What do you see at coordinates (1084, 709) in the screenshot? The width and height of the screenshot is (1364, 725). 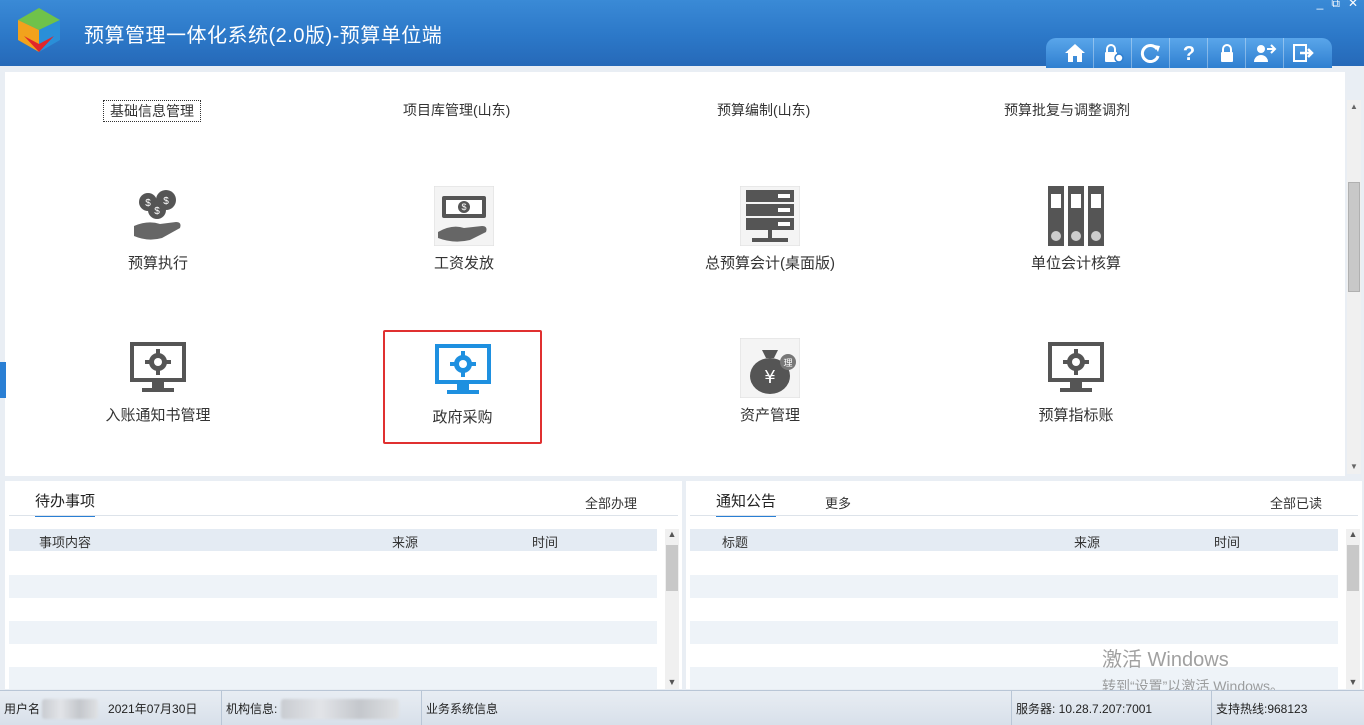 I see `server-text: 服务器: 10.28.7.207:7001` at bounding box center [1084, 709].